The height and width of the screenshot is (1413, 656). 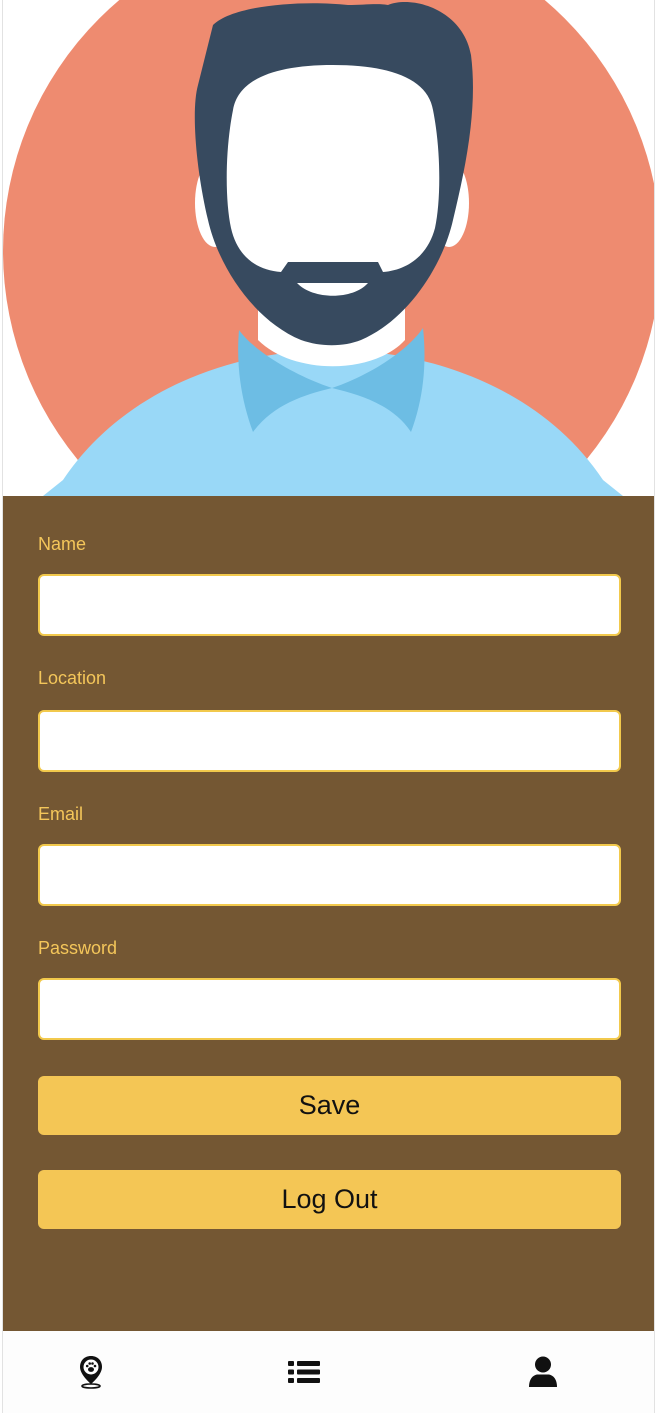 What do you see at coordinates (329, 605) in the screenshot?
I see `name-field` at bounding box center [329, 605].